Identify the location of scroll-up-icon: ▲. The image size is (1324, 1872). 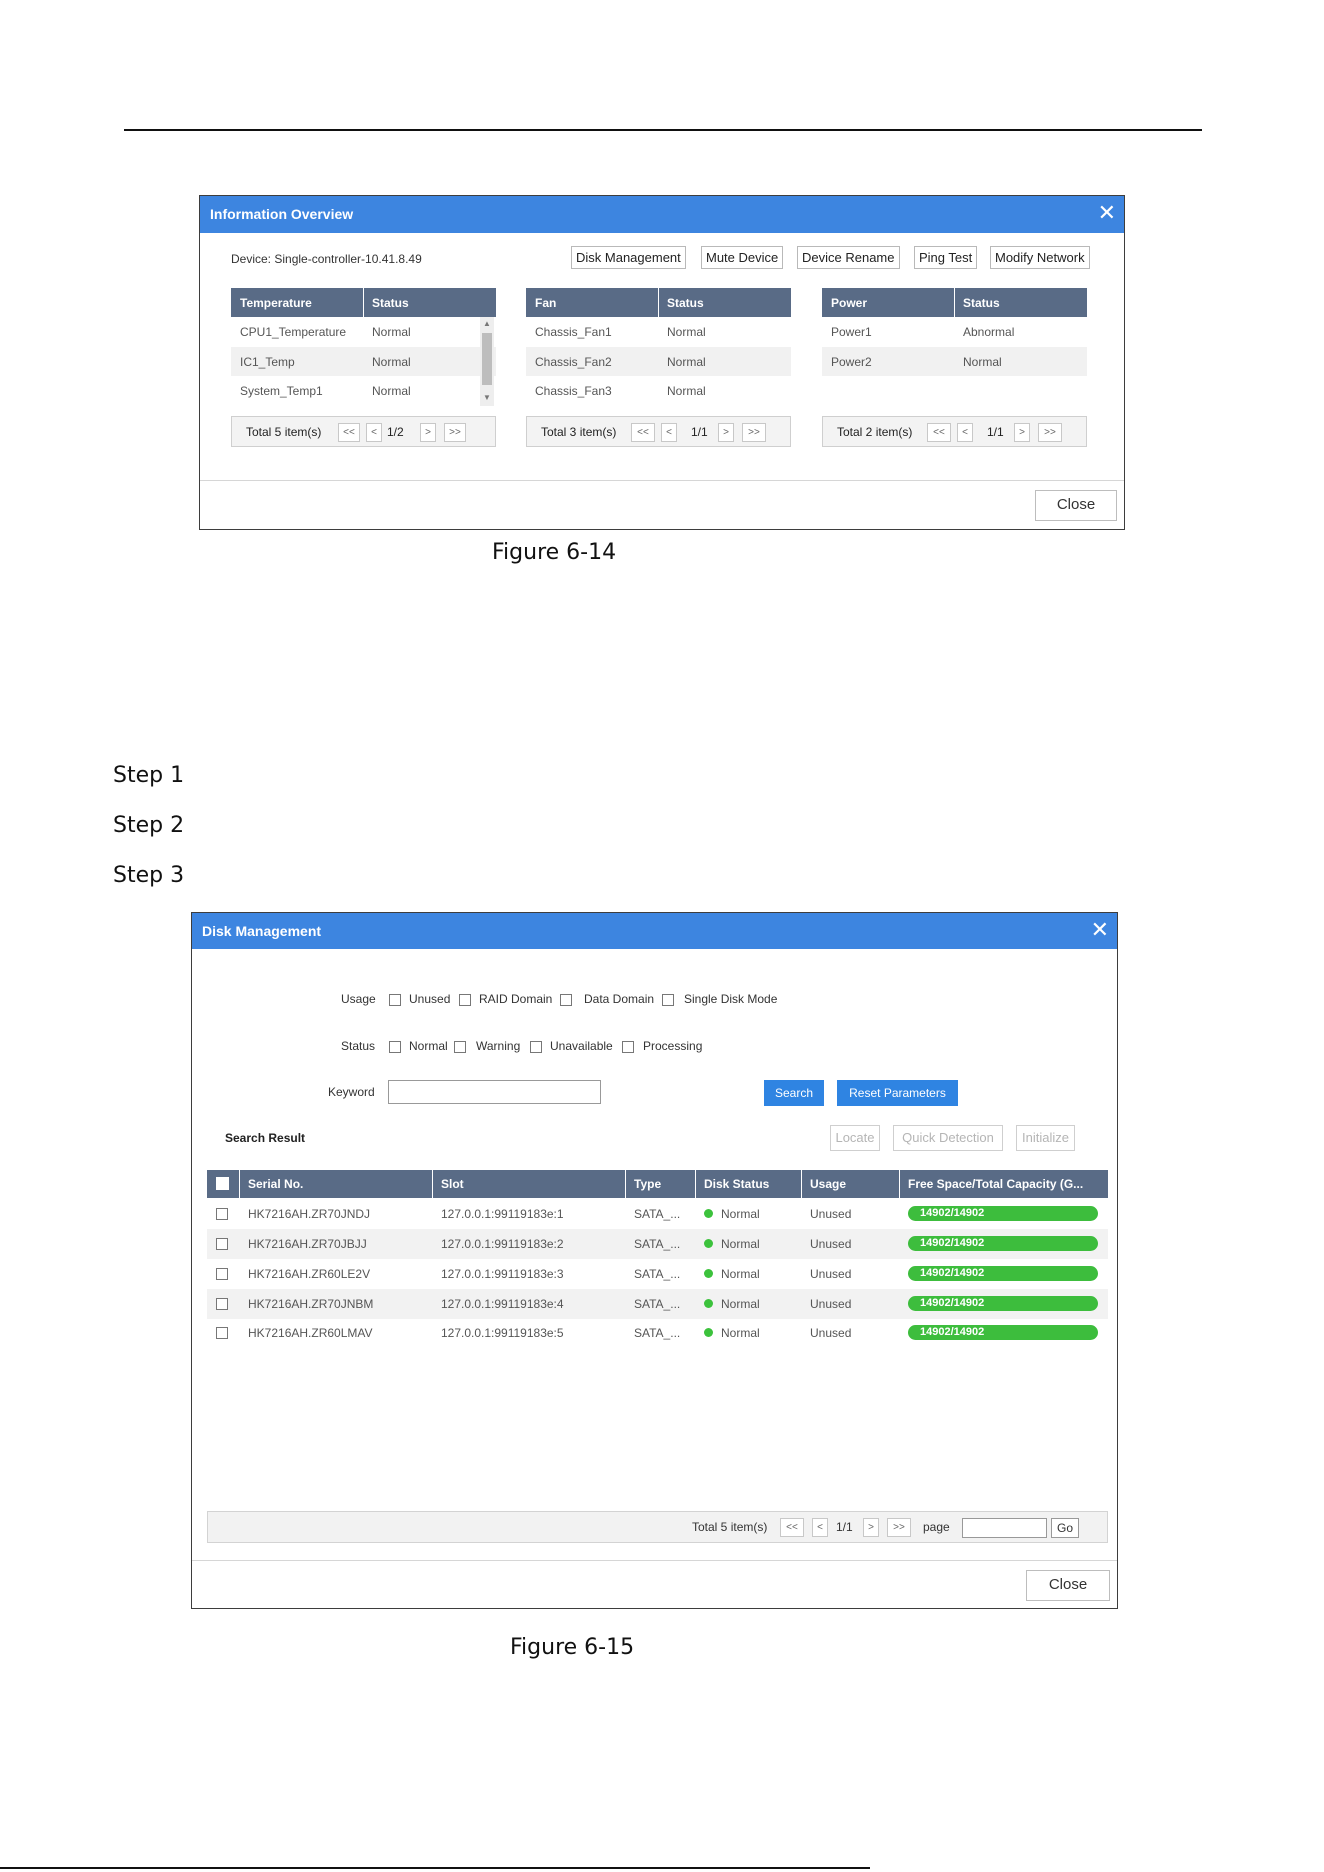
(487, 323).